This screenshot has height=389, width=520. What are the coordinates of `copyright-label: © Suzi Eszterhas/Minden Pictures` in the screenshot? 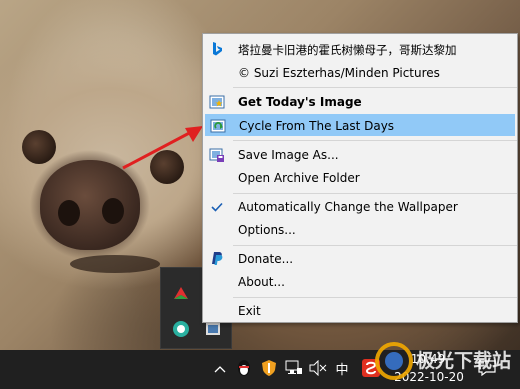 It's located at (339, 73).